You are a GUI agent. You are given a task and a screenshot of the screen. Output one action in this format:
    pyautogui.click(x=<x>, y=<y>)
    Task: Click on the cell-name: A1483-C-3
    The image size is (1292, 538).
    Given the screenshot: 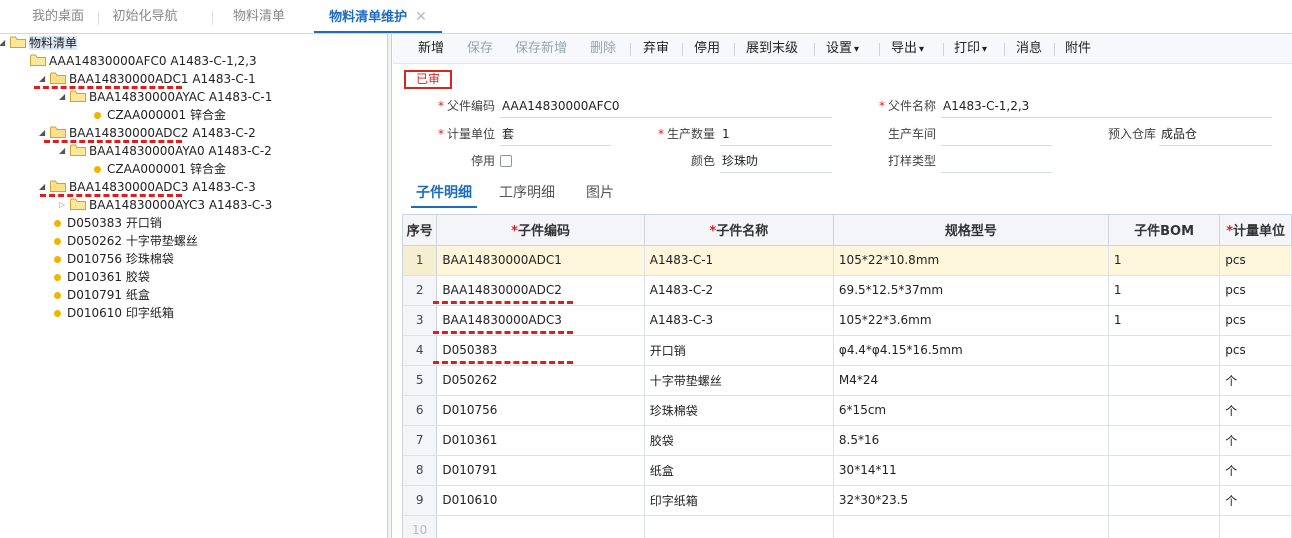 What is the action you would take?
    pyautogui.click(x=739, y=320)
    